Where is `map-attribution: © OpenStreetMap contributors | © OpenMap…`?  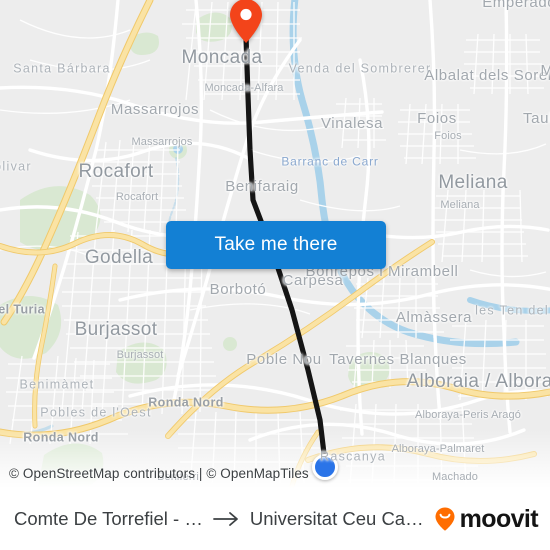 map-attribution: © OpenStreetMap contributors | © OpenMap… is located at coordinates (159, 473).